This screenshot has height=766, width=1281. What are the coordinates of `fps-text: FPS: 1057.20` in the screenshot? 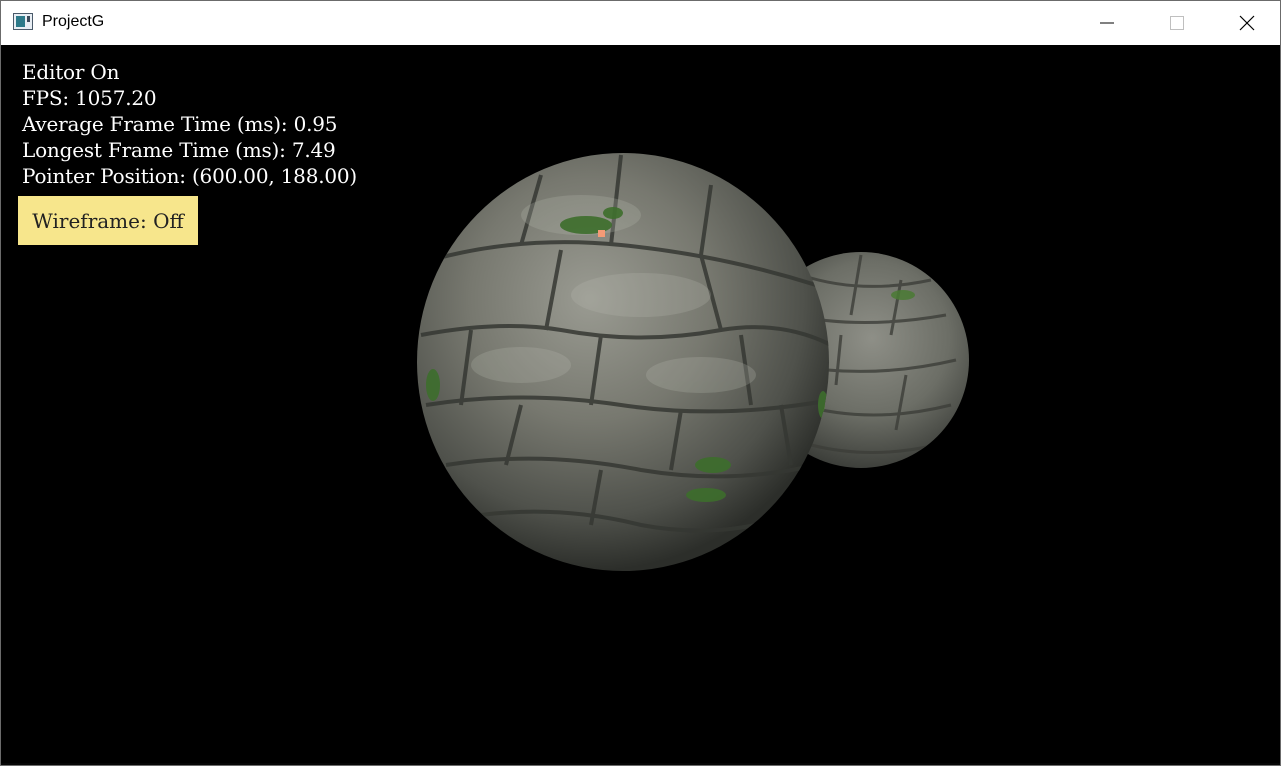 It's located at (89, 98).